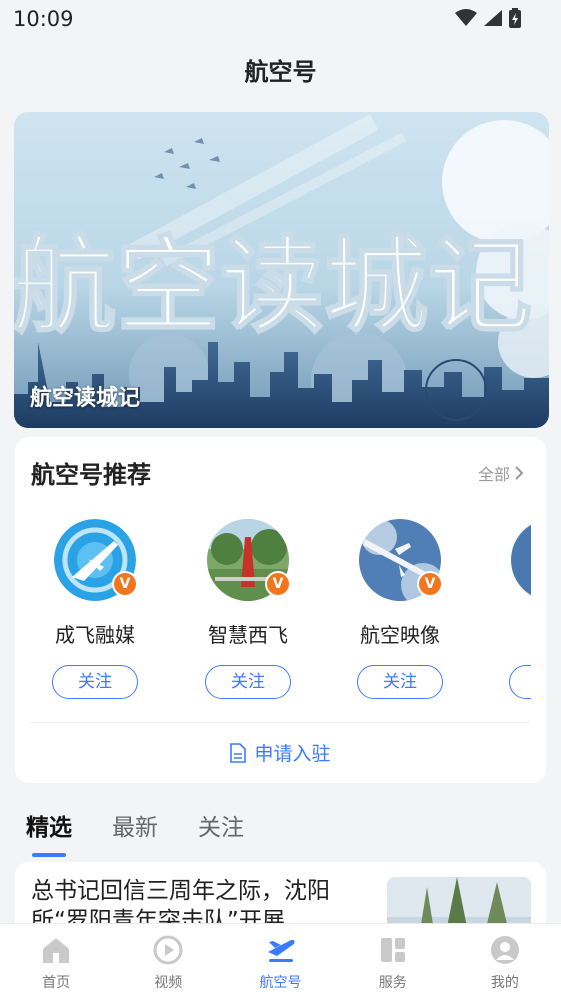 Image resolution: width=561 pixels, height=1000 pixels. I want to click on content-tabs: 精选 最新 关注, so click(135, 832).